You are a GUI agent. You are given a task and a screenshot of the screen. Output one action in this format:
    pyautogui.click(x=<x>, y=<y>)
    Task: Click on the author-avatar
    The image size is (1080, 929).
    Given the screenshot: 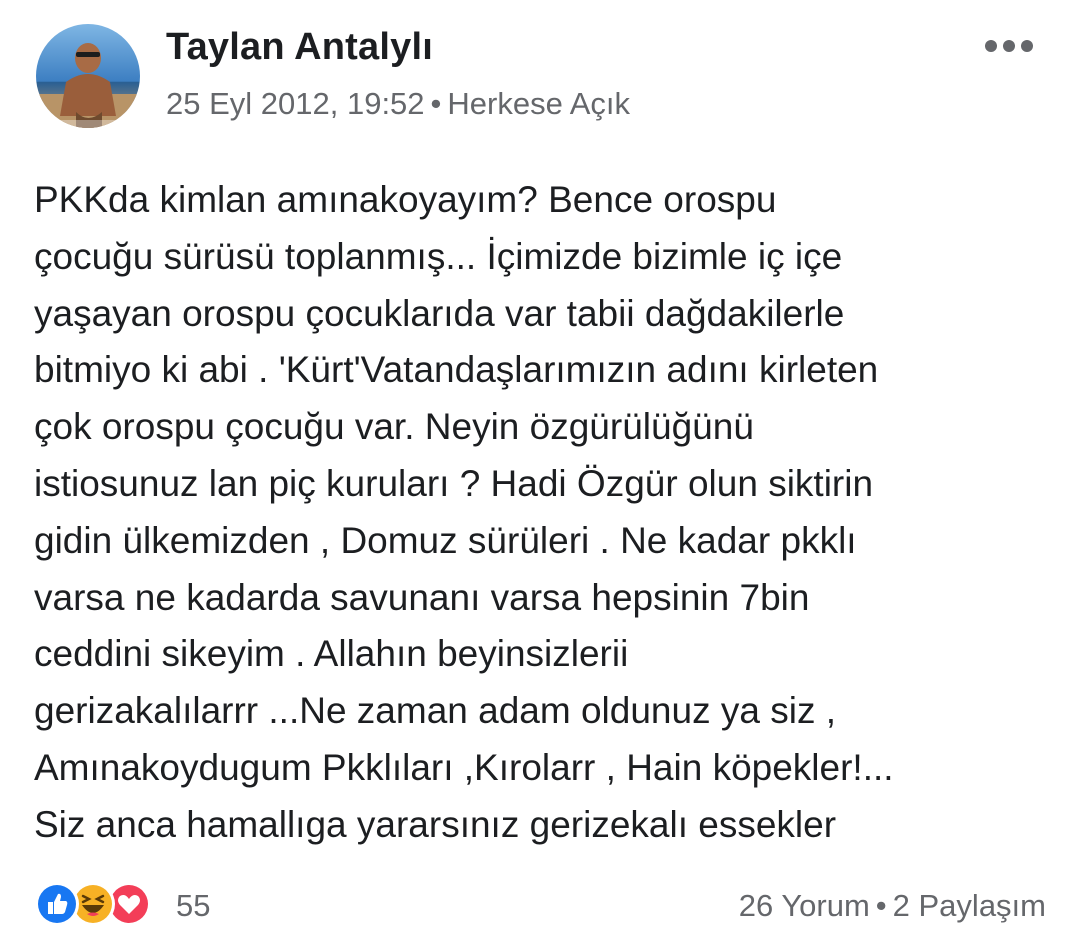 What is the action you would take?
    pyautogui.click(x=88, y=76)
    